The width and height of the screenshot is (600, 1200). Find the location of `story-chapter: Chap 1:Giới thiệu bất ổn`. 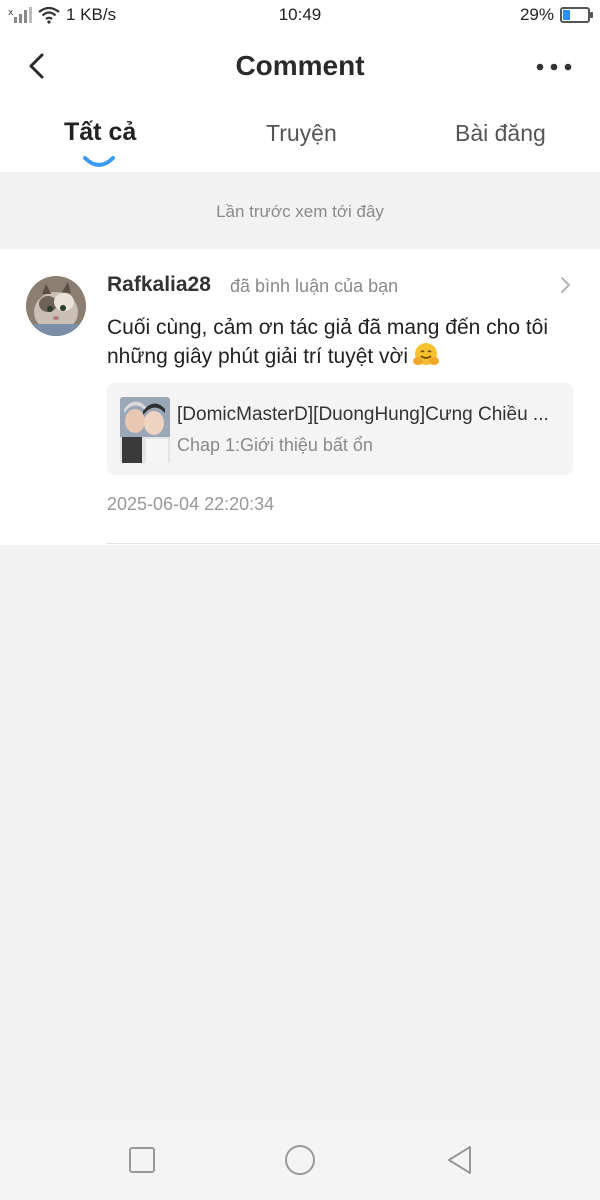

story-chapter: Chap 1:Giới thiệu bất ổn is located at coordinates (275, 445).